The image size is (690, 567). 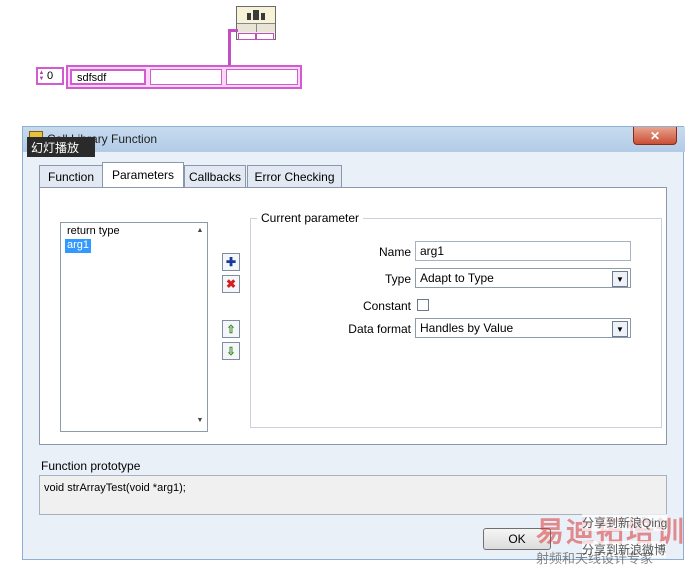 I want to click on share-qing-link: 分享到新浪Qing, so click(x=625, y=522).